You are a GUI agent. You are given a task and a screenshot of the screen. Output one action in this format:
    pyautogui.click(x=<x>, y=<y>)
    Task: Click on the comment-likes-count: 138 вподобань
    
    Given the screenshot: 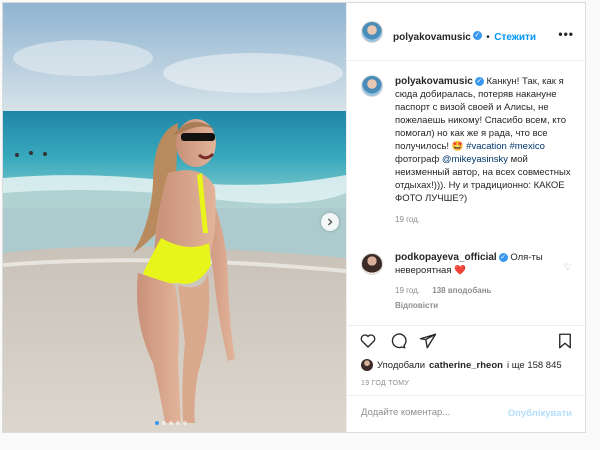 What is the action you would take?
    pyautogui.click(x=461, y=290)
    